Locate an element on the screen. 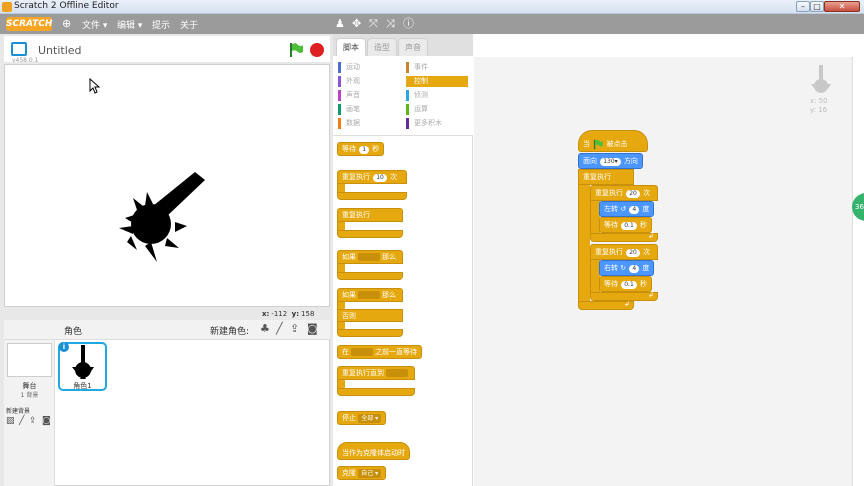 The width and height of the screenshot is (864, 486). tab-scripts: 脚本 is located at coordinates (351, 47).